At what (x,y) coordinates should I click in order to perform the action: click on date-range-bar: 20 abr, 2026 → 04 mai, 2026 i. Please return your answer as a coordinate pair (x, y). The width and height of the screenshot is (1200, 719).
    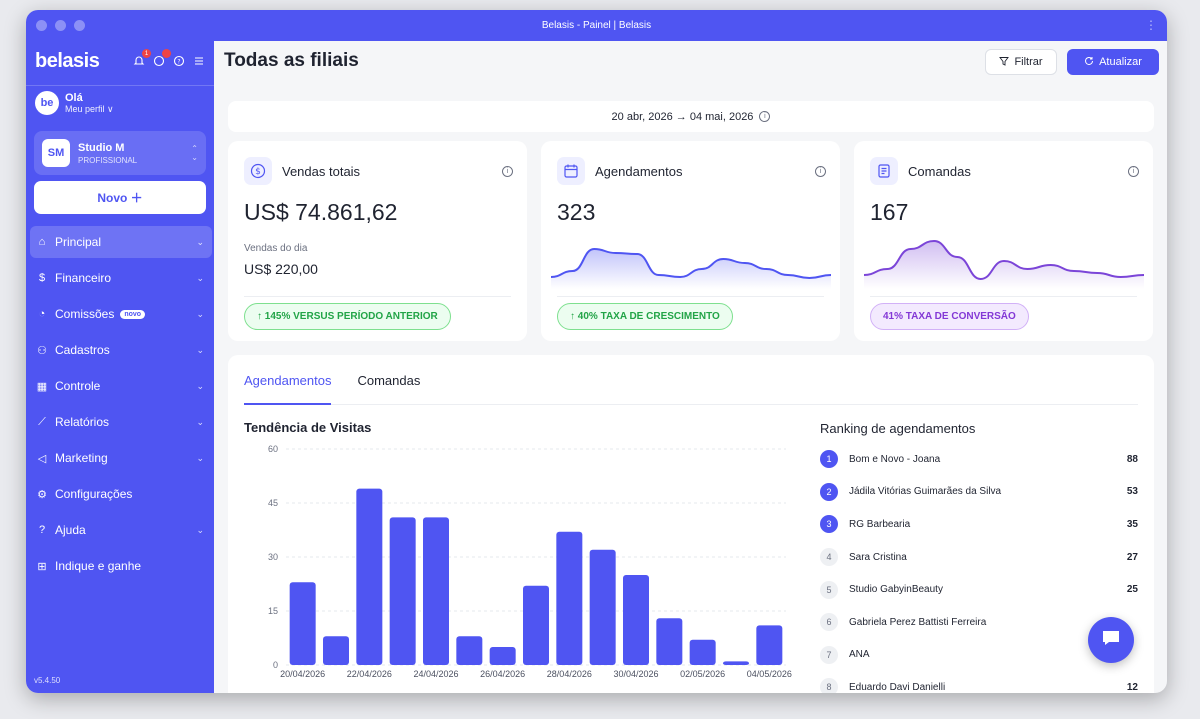
    Looking at the image, I should click on (691, 116).